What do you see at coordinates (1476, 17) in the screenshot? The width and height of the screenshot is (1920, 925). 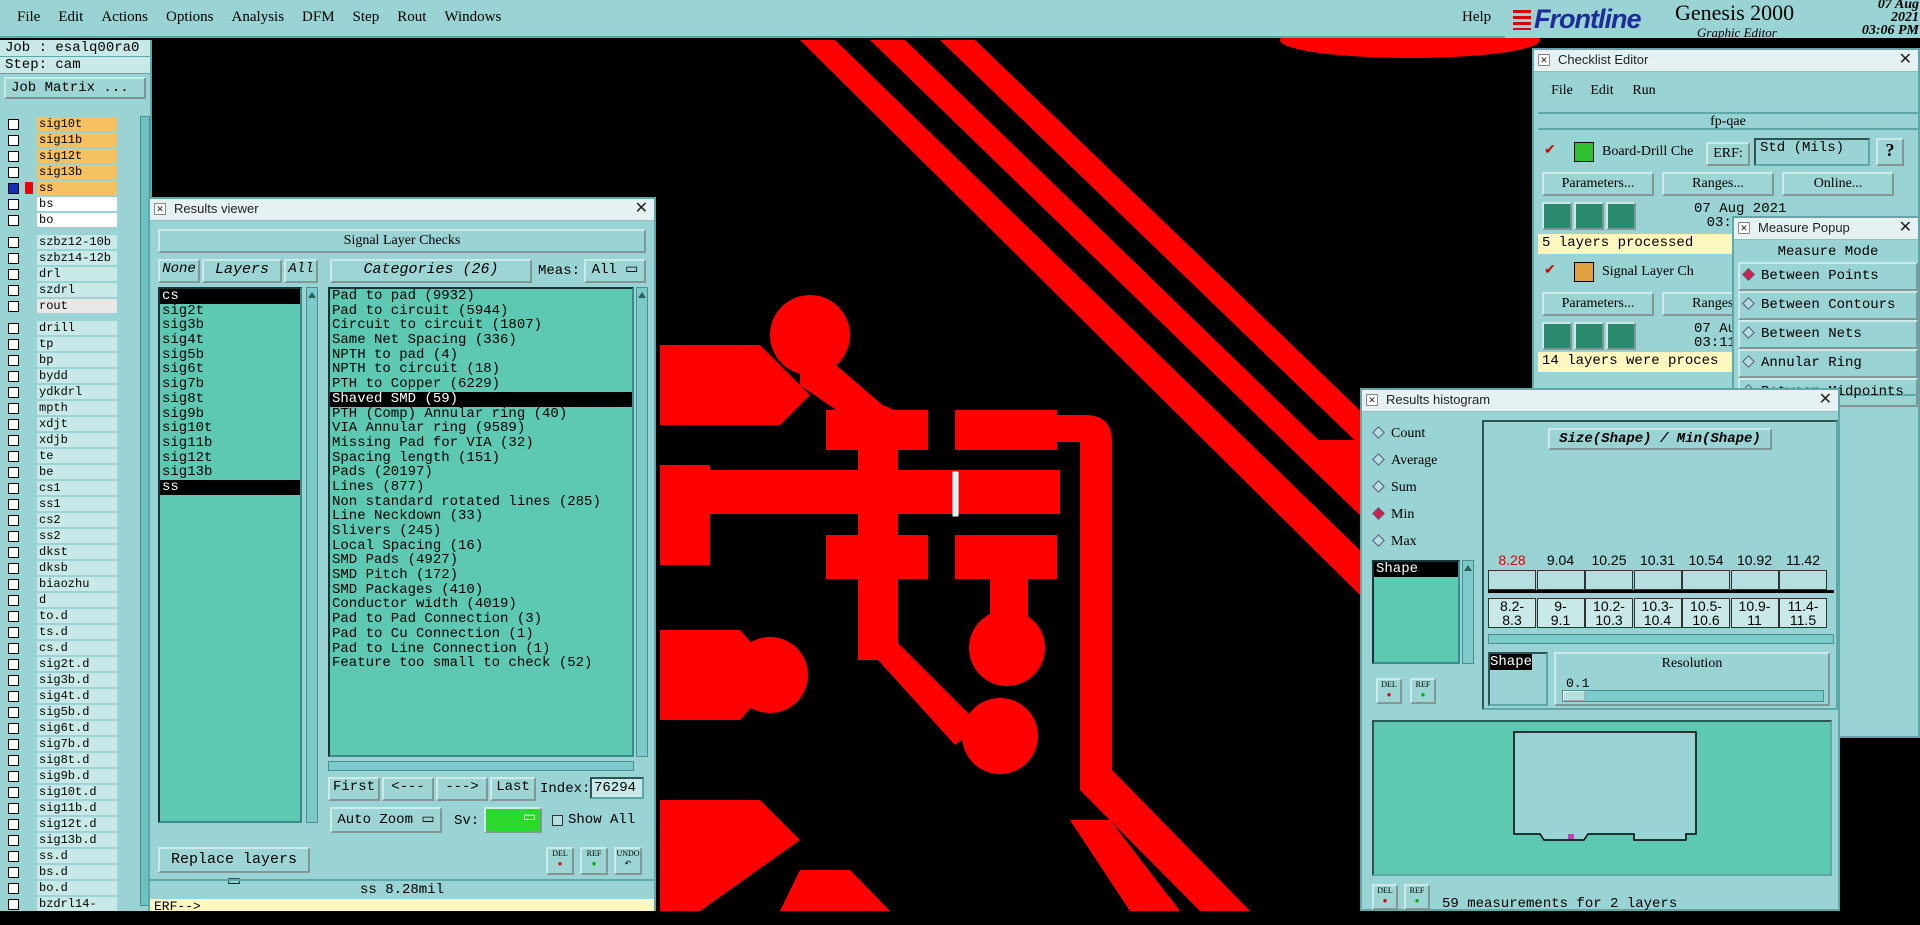 I see `menu-help: Help` at bounding box center [1476, 17].